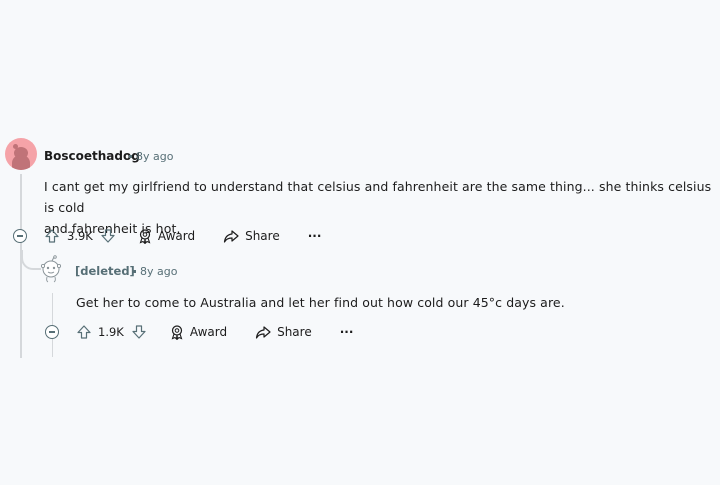 This screenshot has height=485, width=720. Describe the element at coordinates (176, 236) in the screenshot. I see `award-label: Award` at that location.